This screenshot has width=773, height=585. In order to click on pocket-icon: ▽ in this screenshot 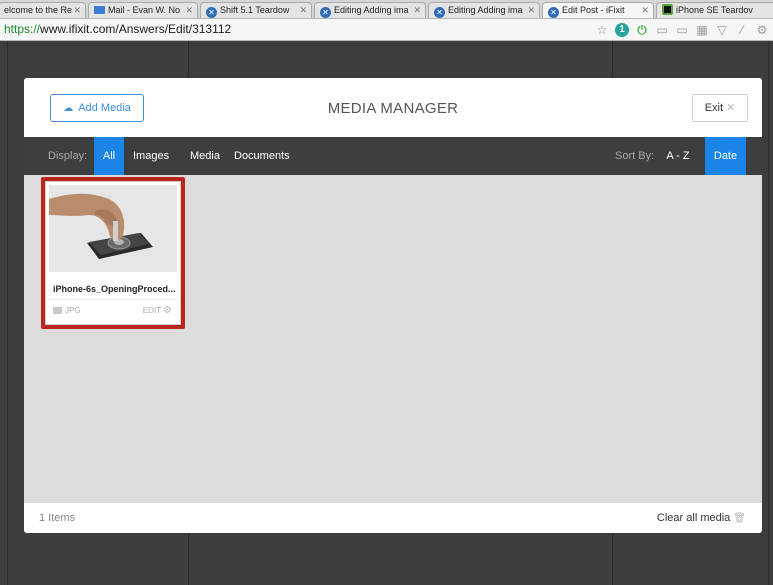, I will do `click(722, 30)`.